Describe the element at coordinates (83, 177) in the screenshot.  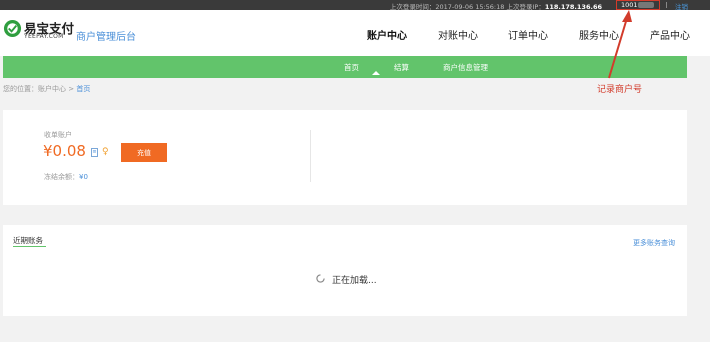
I see `frozen-value: ¥0` at that location.